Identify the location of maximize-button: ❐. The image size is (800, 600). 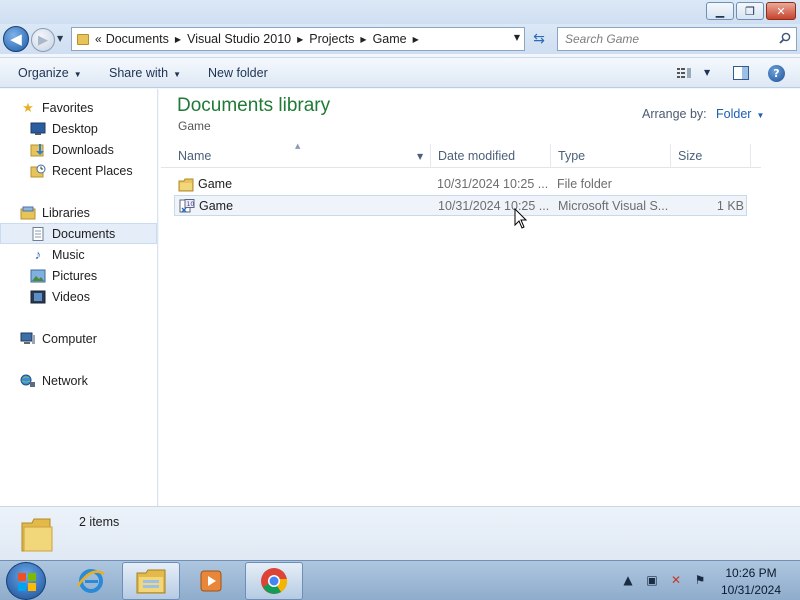
(750, 11).